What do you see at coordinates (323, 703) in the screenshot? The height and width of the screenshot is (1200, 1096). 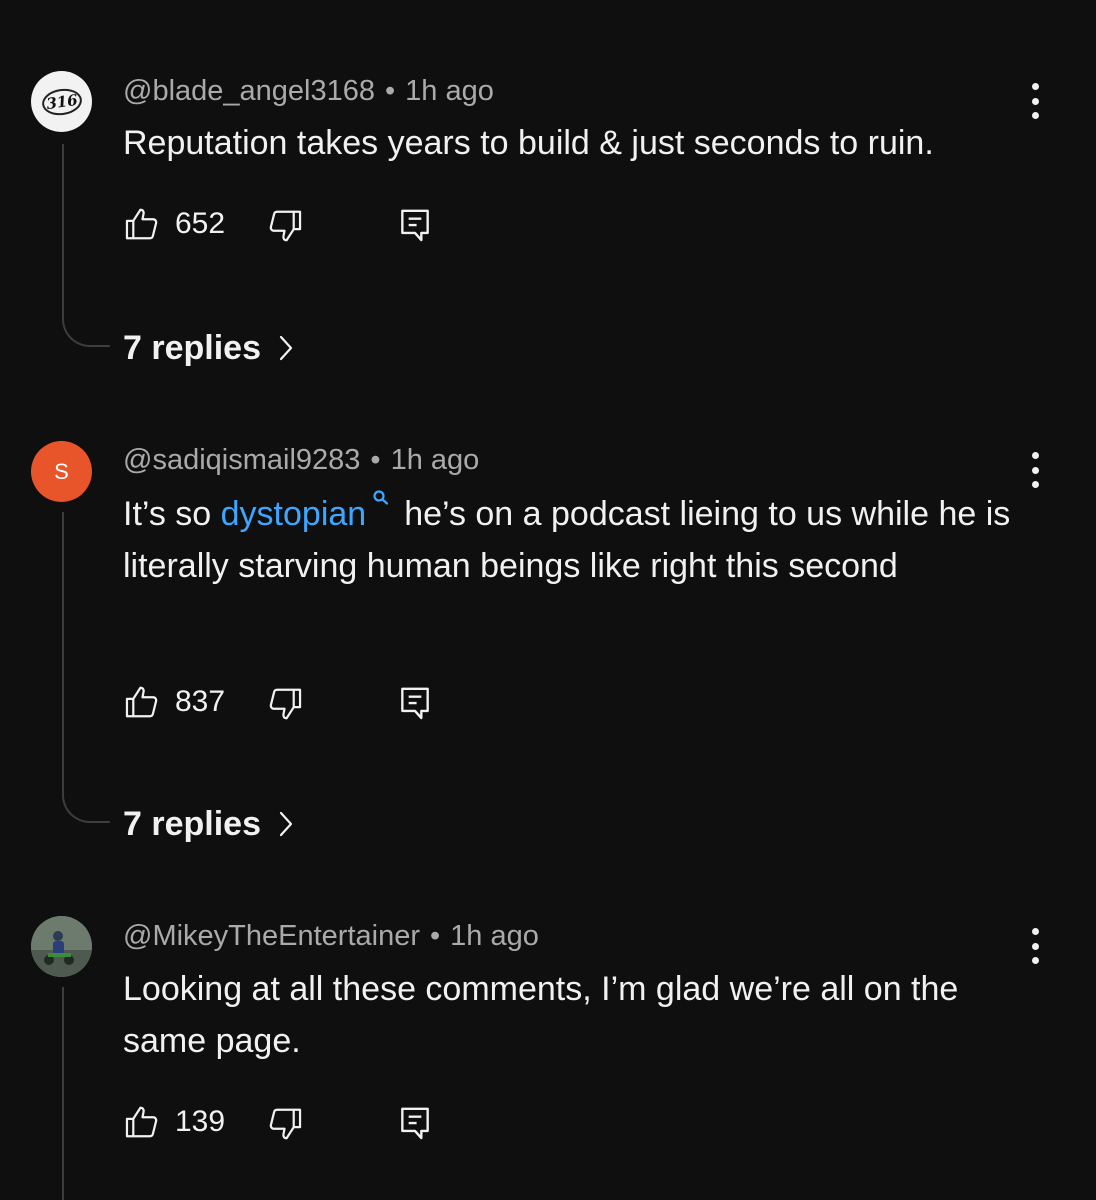 I see `comment-actions: 837` at bounding box center [323, 703].